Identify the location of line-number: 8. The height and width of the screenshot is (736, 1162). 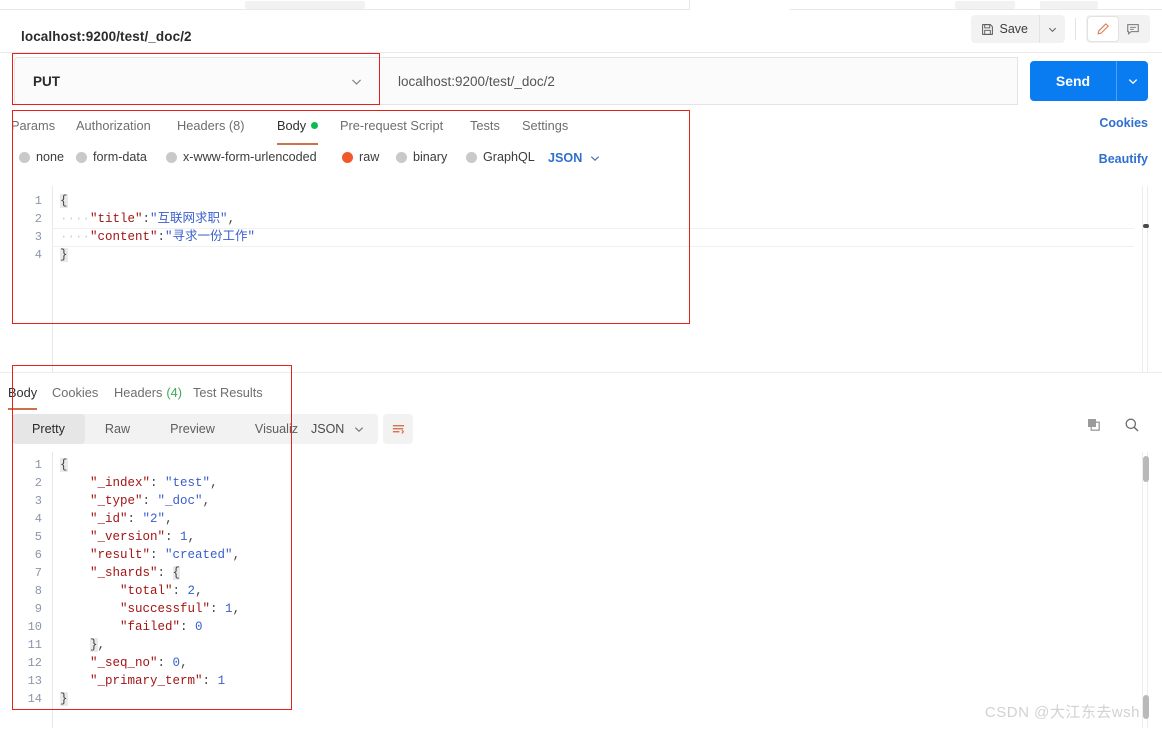
(38, 591).